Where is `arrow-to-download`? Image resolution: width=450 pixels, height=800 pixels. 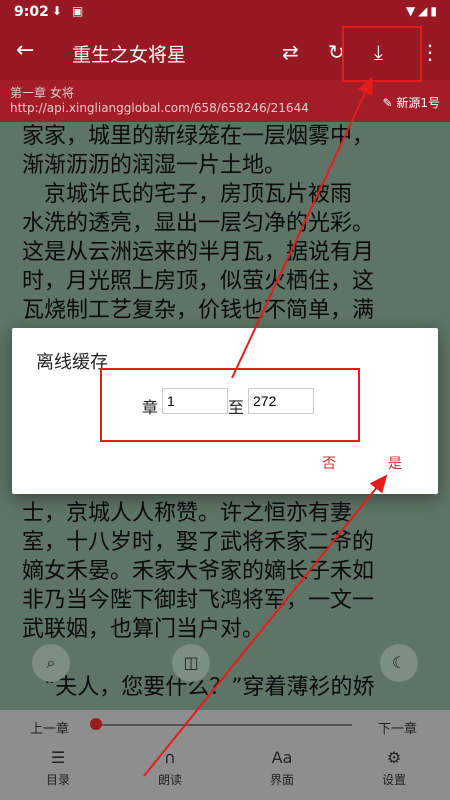 arrow-to-download is located at coordinates (302, 227).